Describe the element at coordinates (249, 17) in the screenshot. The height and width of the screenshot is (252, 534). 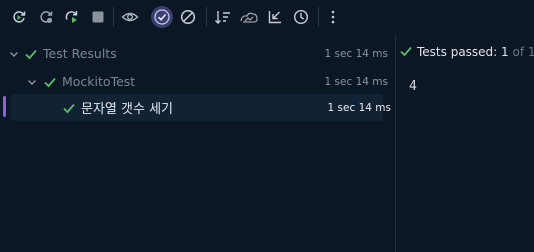
I see `import-tests-icon` at that location.